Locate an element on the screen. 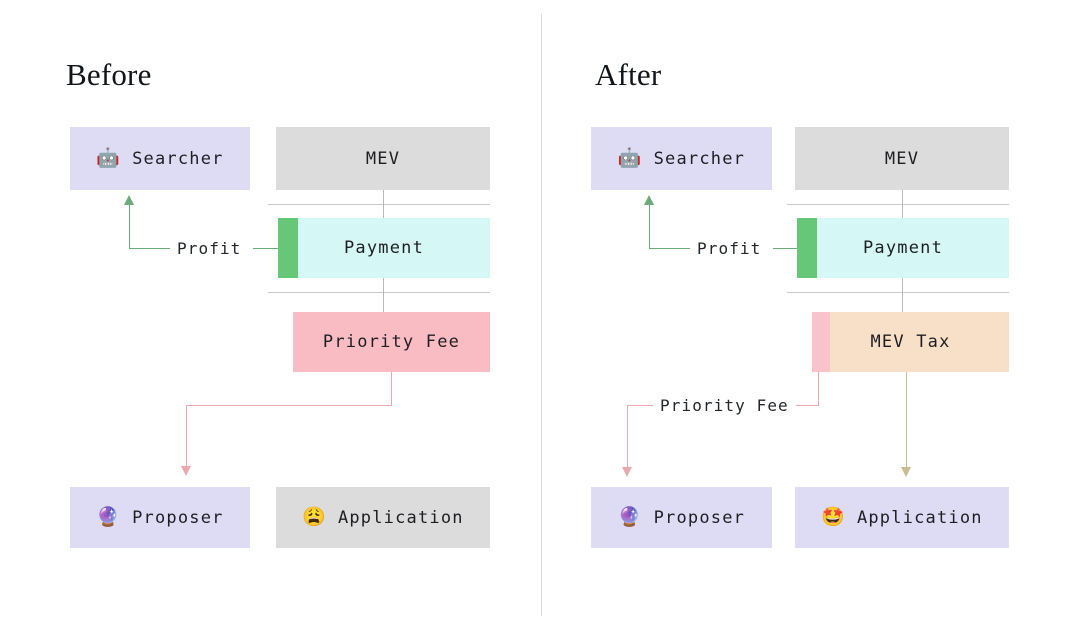  box-before-searcher: 🤖 Searcher is located at coordinates (160, 158).